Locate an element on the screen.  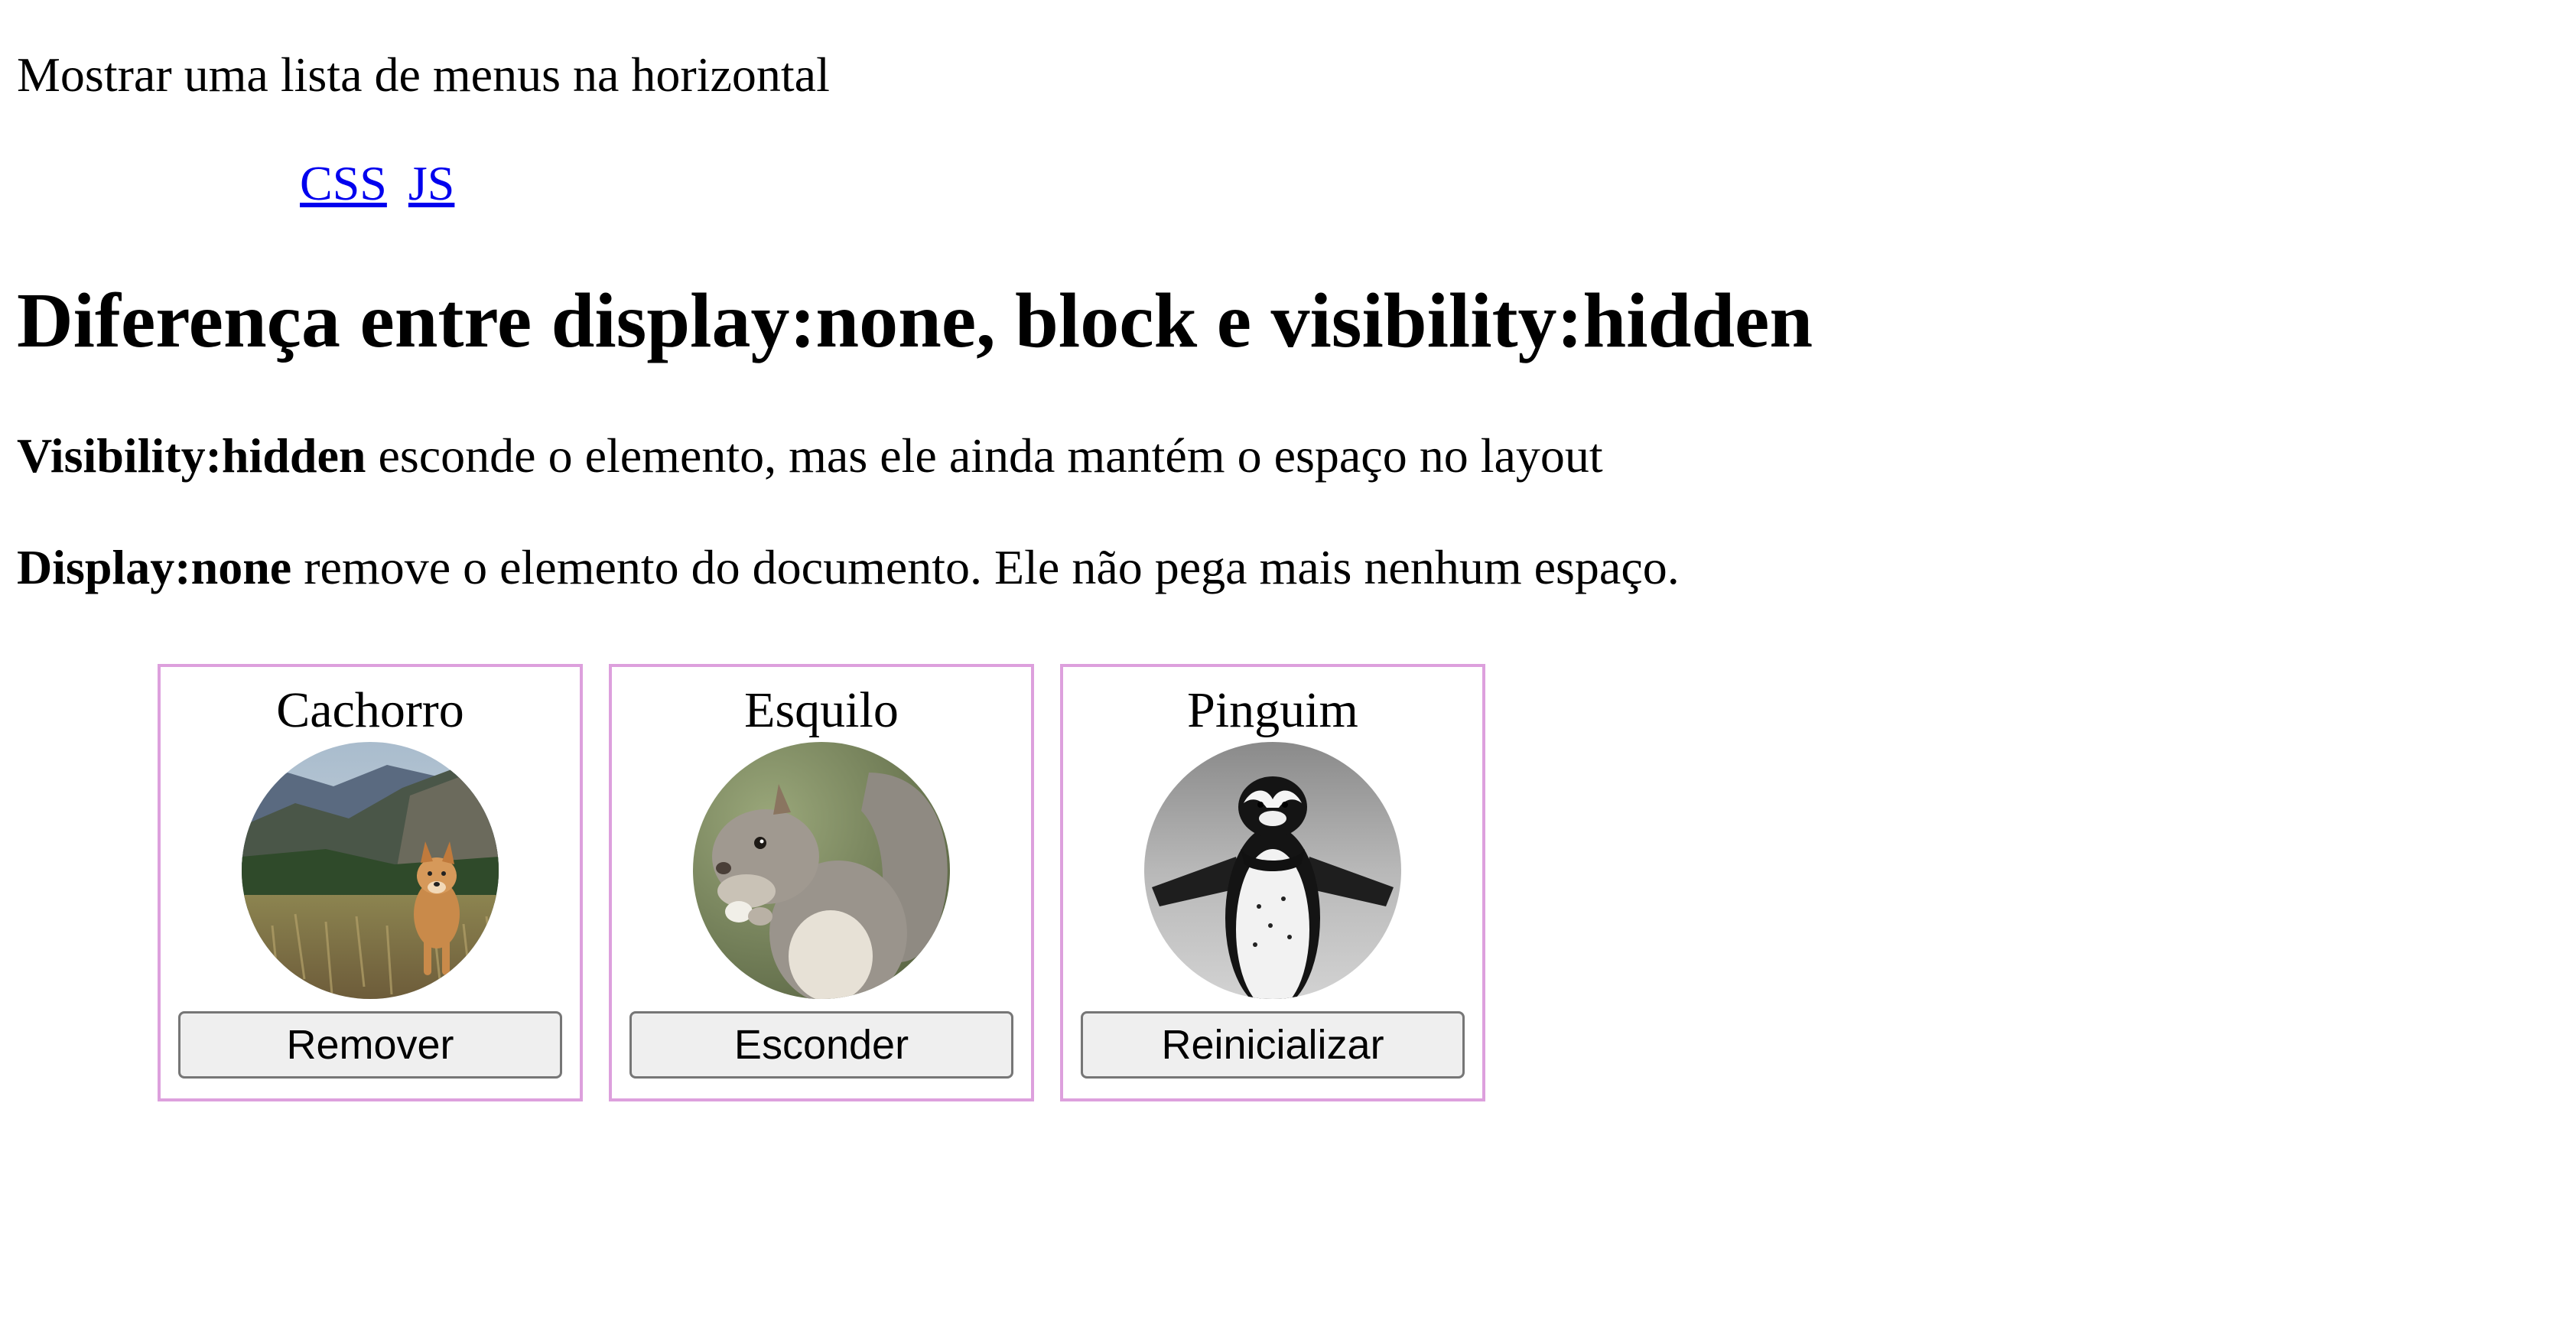
penguin-photo is located at coordinates (1272, 870).